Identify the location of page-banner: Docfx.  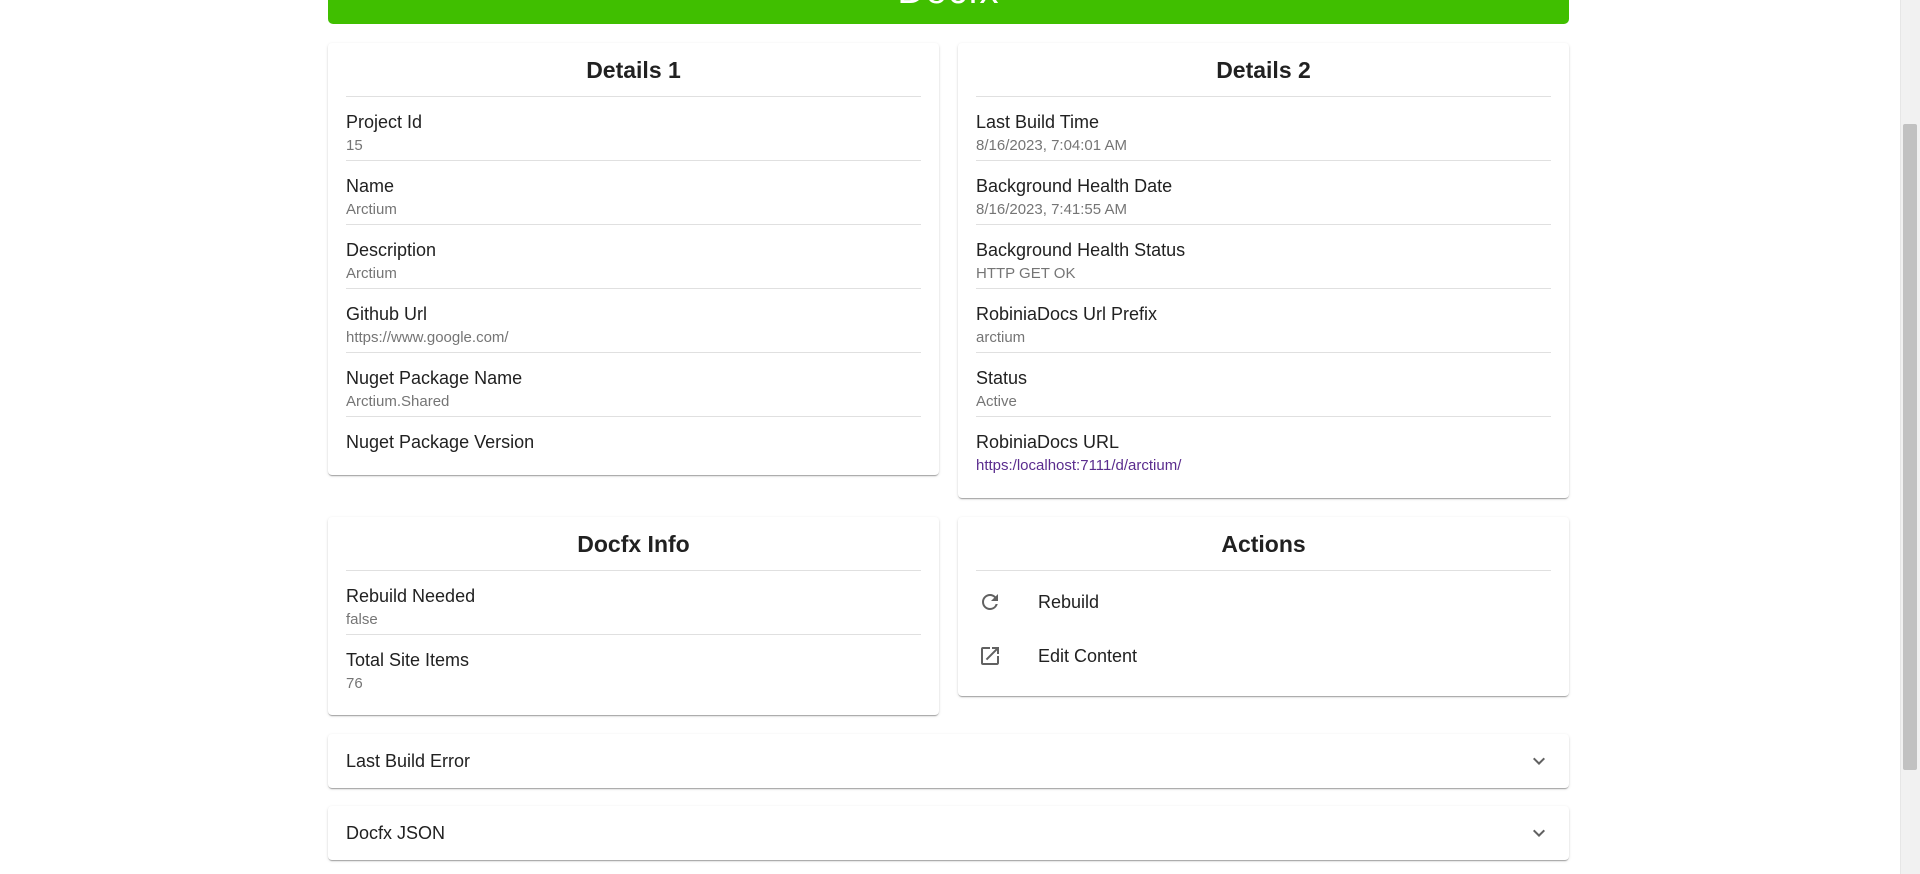
(948, 12).